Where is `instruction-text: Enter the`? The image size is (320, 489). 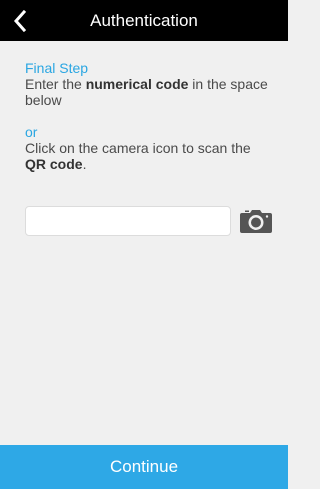
instruction-text: Enter the is located at coordinates (55, 84).